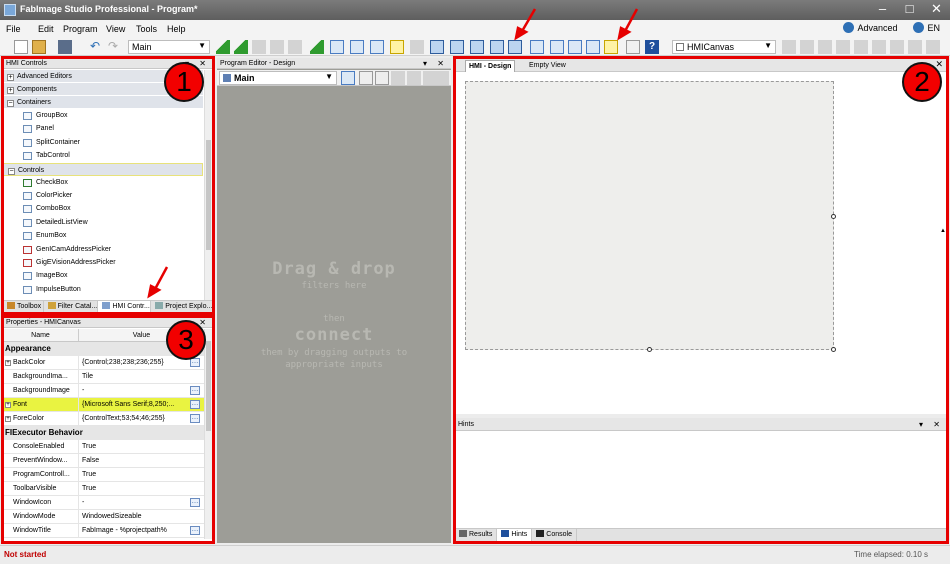 The width and height of the screenshot is (950, 564). I want to click on control-genicam-address-picker: GenICamAddressPicker, so click(103, 249).